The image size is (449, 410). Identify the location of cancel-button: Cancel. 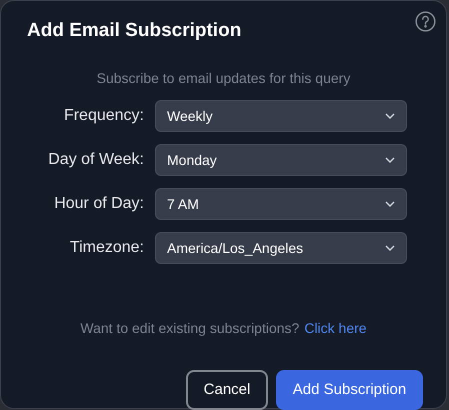
(227, 390).